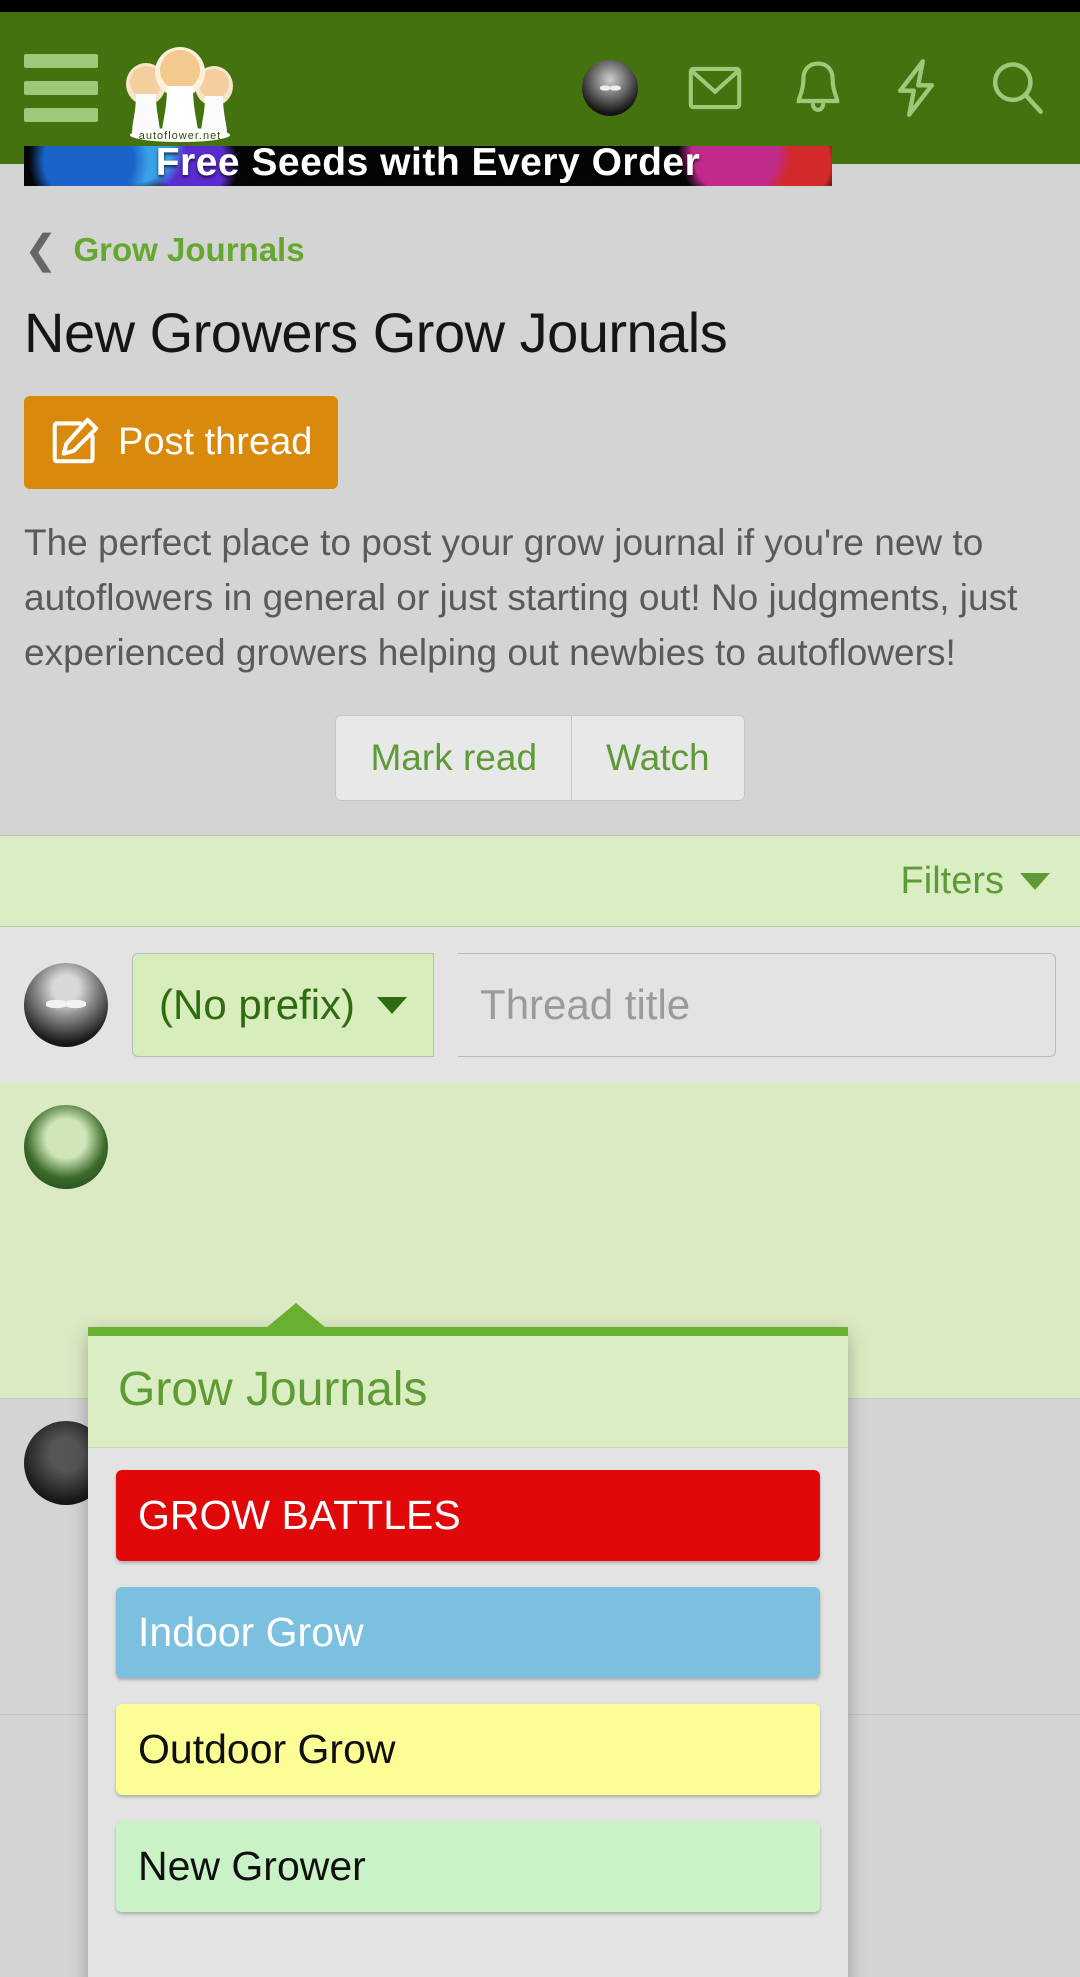 Image resolution: width=1080 pixels, height=1977 pixels. Describe the element at coordinates (468, 1632) in the screenshot. I see `prefix-option-indoor-grow: Indoor Grow` at that location.